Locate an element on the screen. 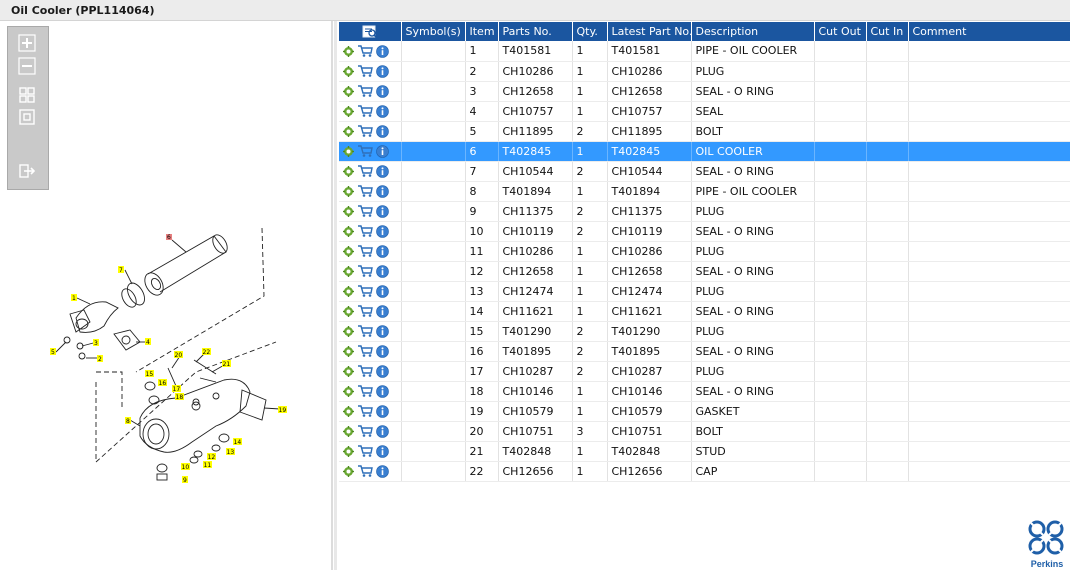 The image size is (1070, 570). table-row: 8 T401894 1 T401894 PIPE - OIL COOLER is located at coordinates (704, 191).